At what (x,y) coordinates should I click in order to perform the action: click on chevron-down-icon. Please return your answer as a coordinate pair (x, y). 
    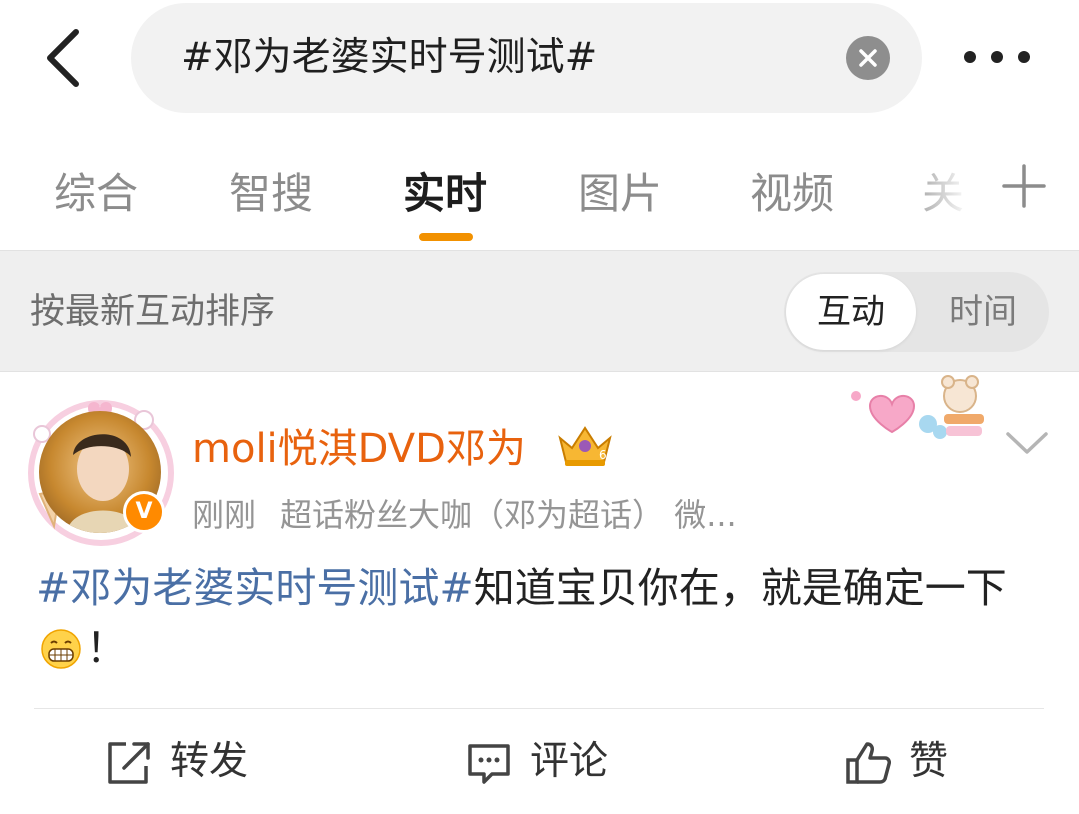
    Looking at the image, I should click on (1027, 444).